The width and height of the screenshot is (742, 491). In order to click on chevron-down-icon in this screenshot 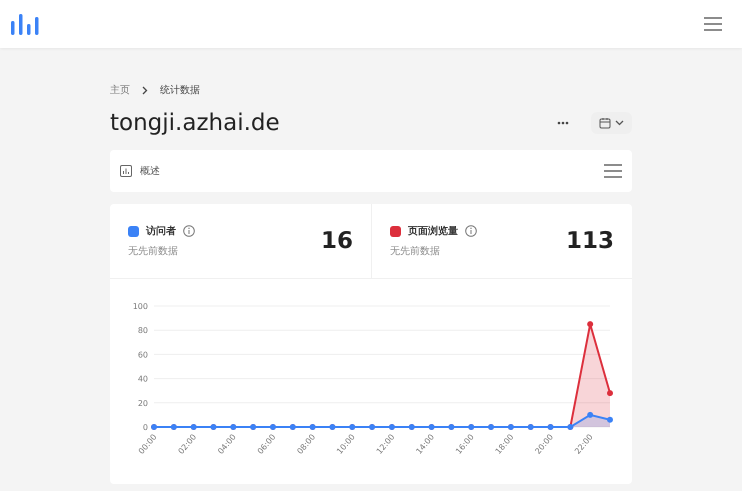, I will do `click(619, 123)`.